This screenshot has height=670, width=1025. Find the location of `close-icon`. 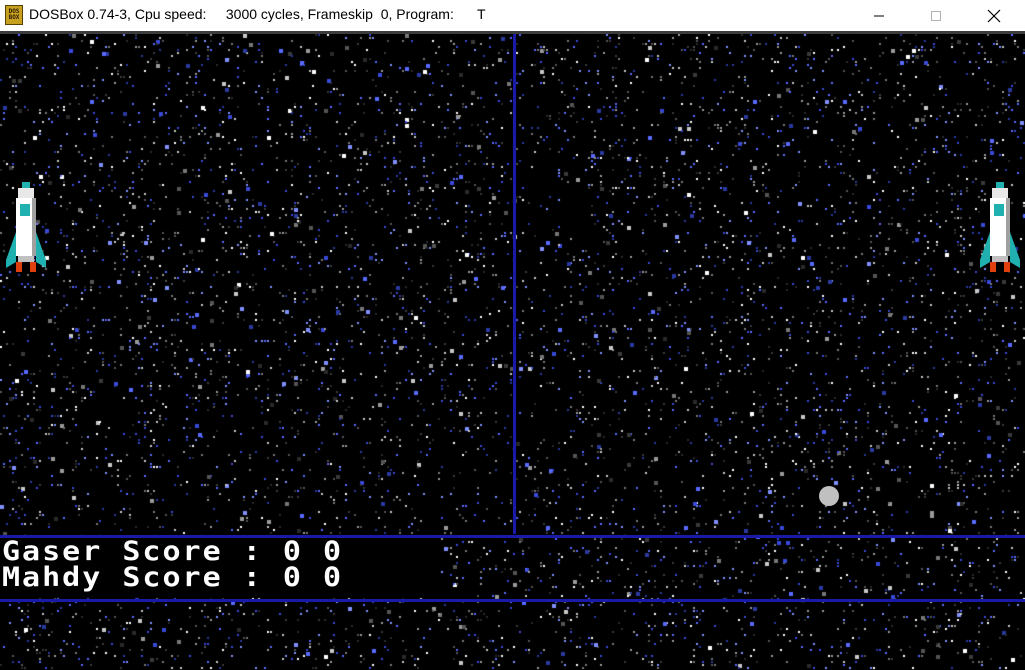

close-icon is located at coordinates (994, 15).